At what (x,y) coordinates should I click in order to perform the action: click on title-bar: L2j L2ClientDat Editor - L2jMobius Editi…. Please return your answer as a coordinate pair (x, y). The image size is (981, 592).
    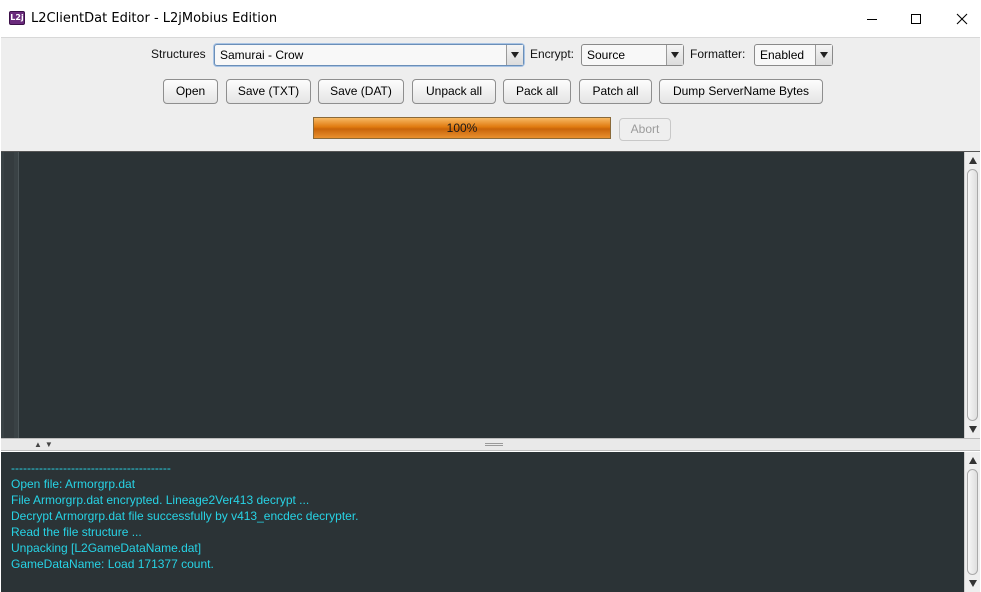
    Looking at the image, I should click on (490, 18).